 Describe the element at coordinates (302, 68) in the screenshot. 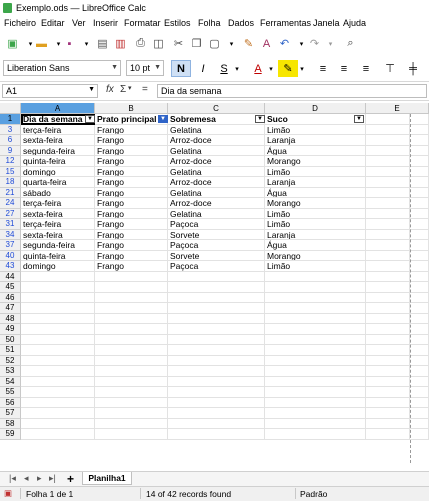

I see `highlight-dropdown-icon: ▾` at that location.